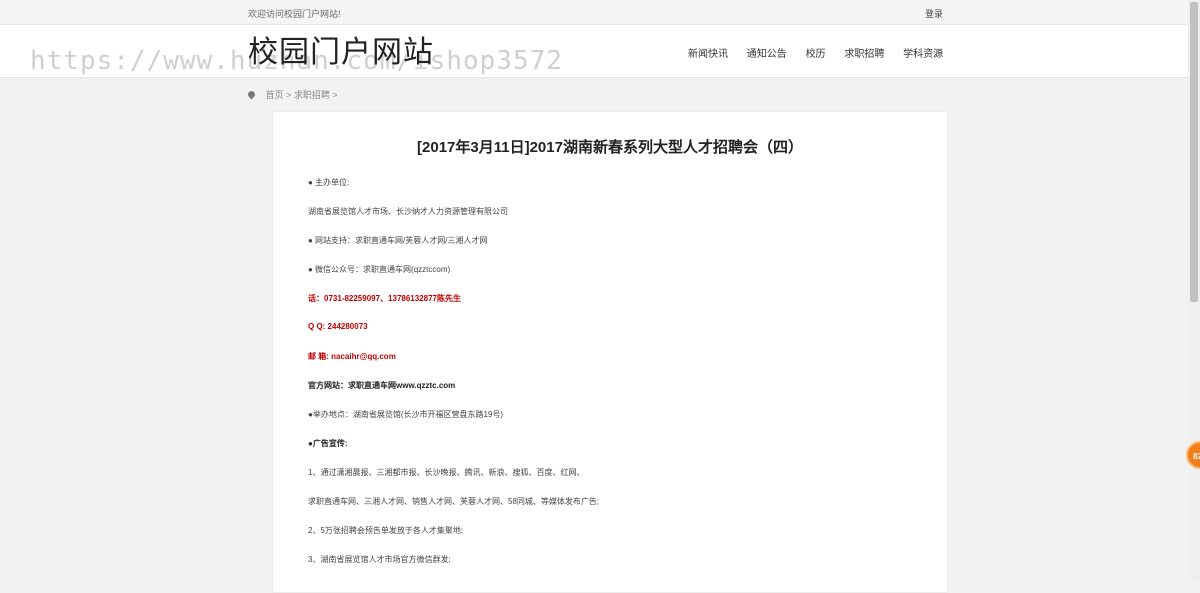  Describe the element at coordinates (328, 443) in the screenshot. I see `article-paragraph: ●广告宣传:` at that location.